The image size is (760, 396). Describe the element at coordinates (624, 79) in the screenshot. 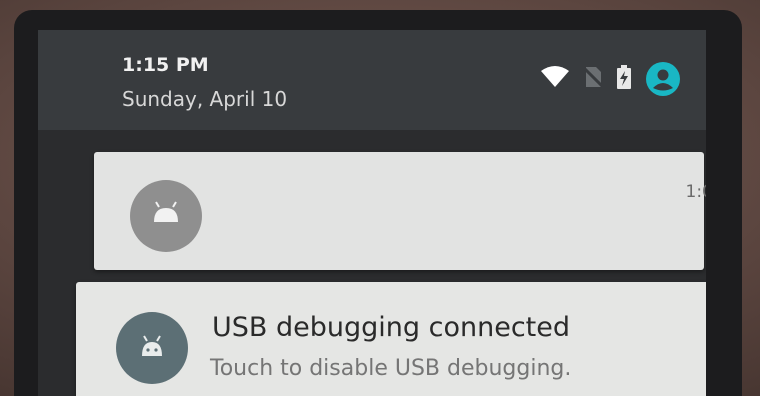

I see `battery-charging-icon` at that location.